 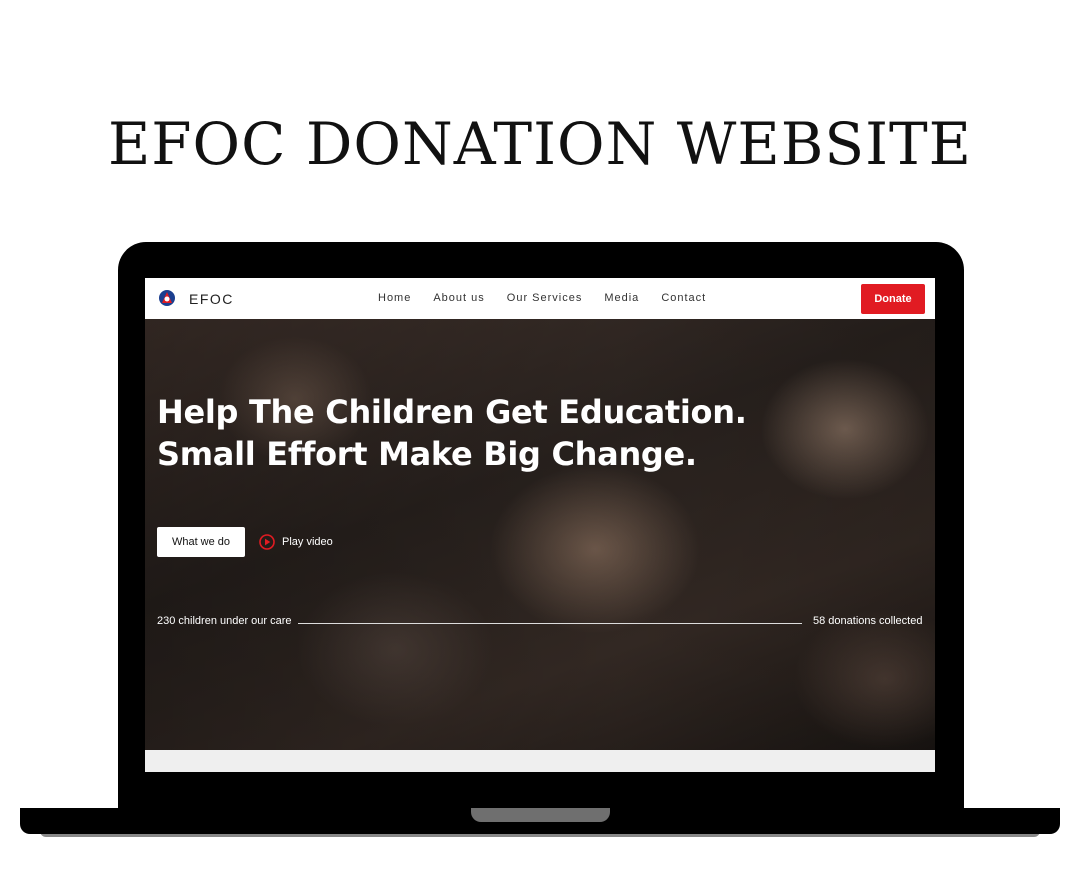 I want to click on stat-divider-line, so click(x=550, y=623).